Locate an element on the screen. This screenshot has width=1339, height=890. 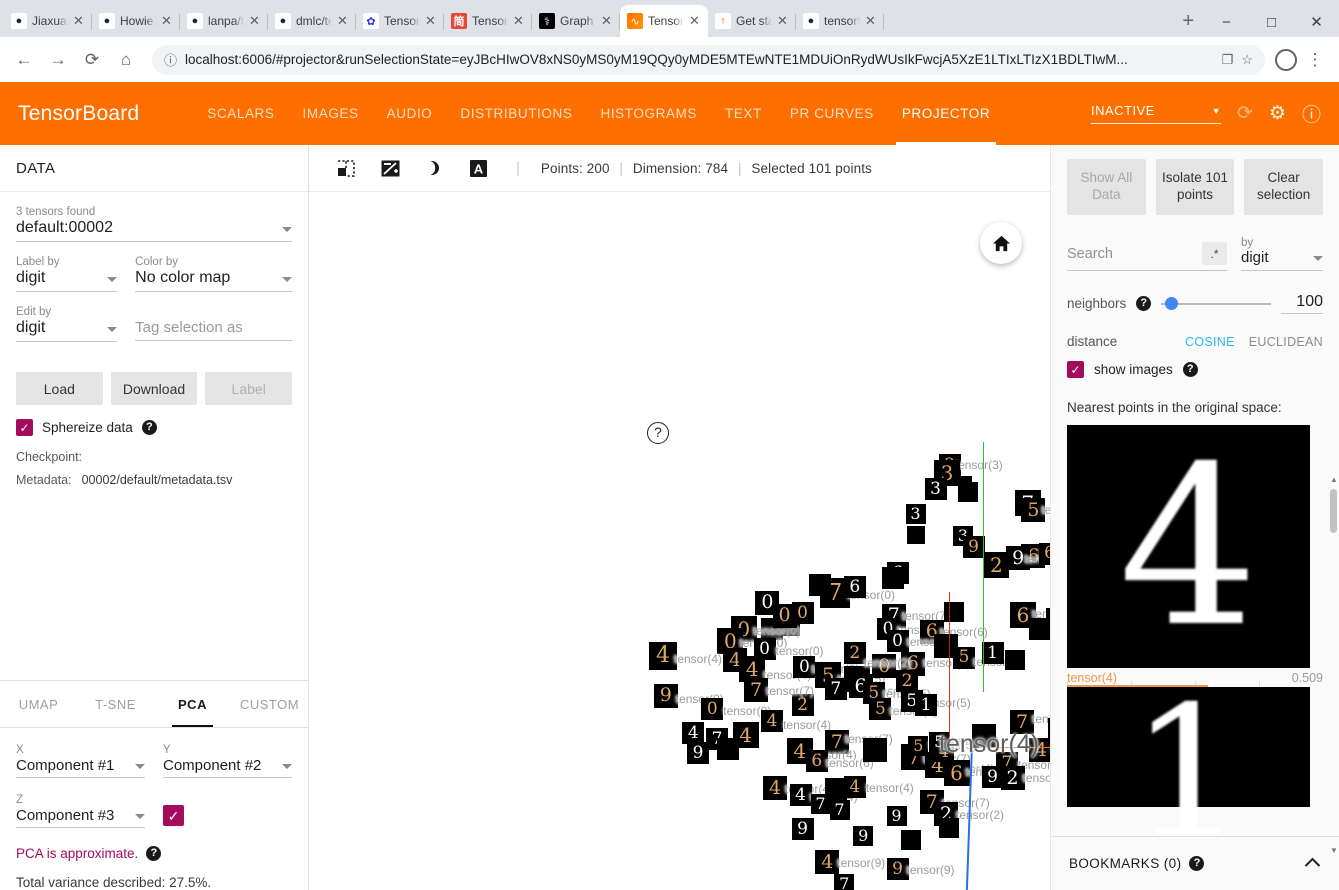
browser-tab: ● tensorflo ✕ is located at coordinates (840, 21).